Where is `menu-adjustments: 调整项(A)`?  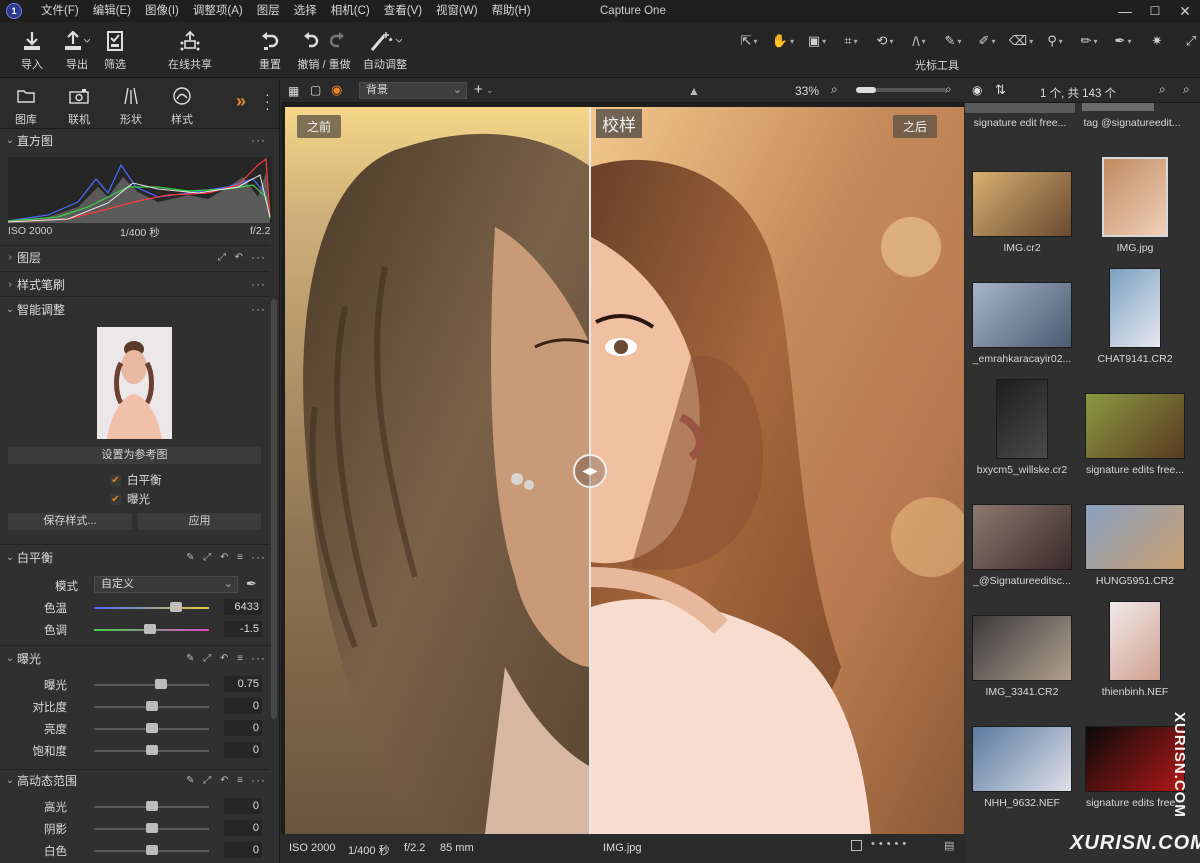
menu-adjustments: 调整项(A) is located at coordinates (218, 11).